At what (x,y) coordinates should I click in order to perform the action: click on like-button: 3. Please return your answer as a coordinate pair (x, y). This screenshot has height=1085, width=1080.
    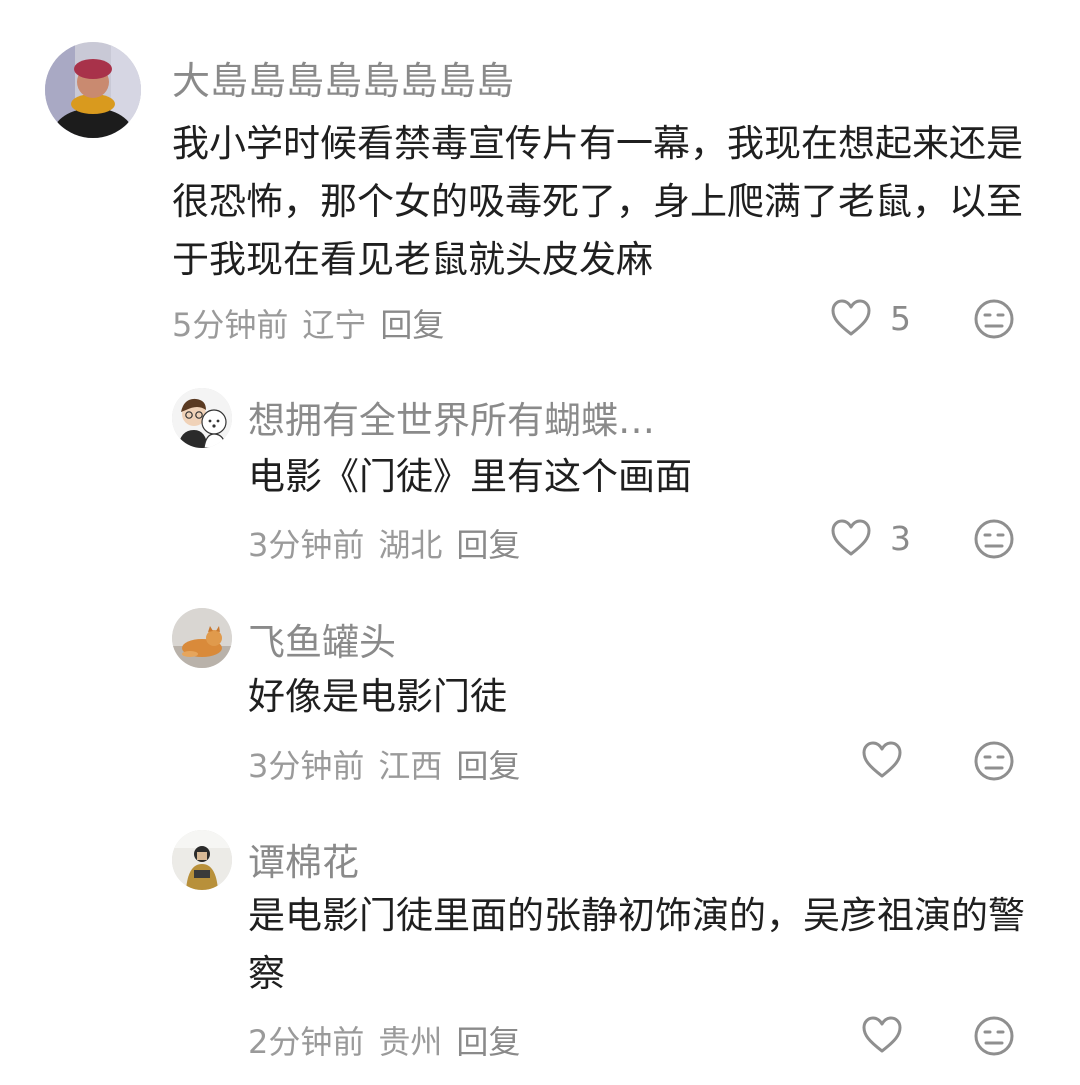
    Looking at the image, I should click on (870, 538).